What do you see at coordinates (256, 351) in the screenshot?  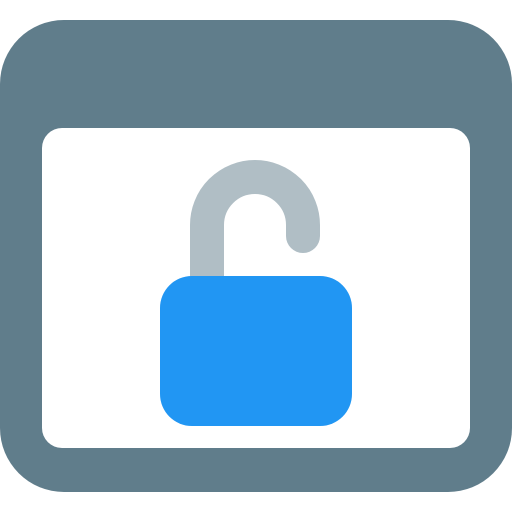 I see `padlock-body-icon` at bounding box center [256, 351].